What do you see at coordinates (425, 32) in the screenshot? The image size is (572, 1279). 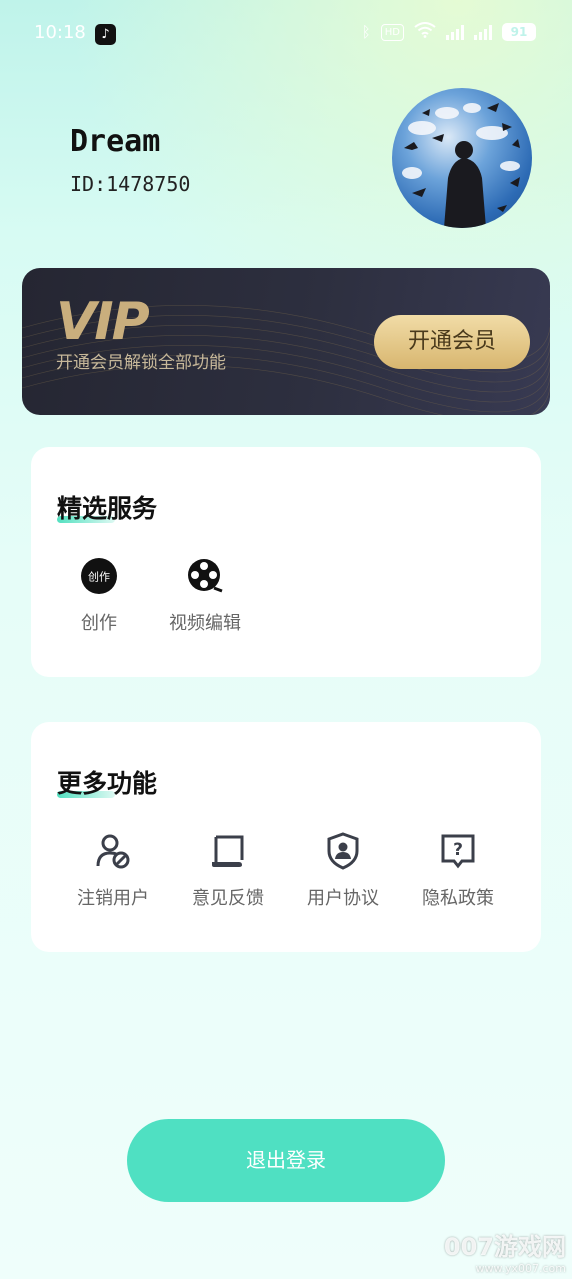 I see `wifi-icon` at bounding box center [425, 32].